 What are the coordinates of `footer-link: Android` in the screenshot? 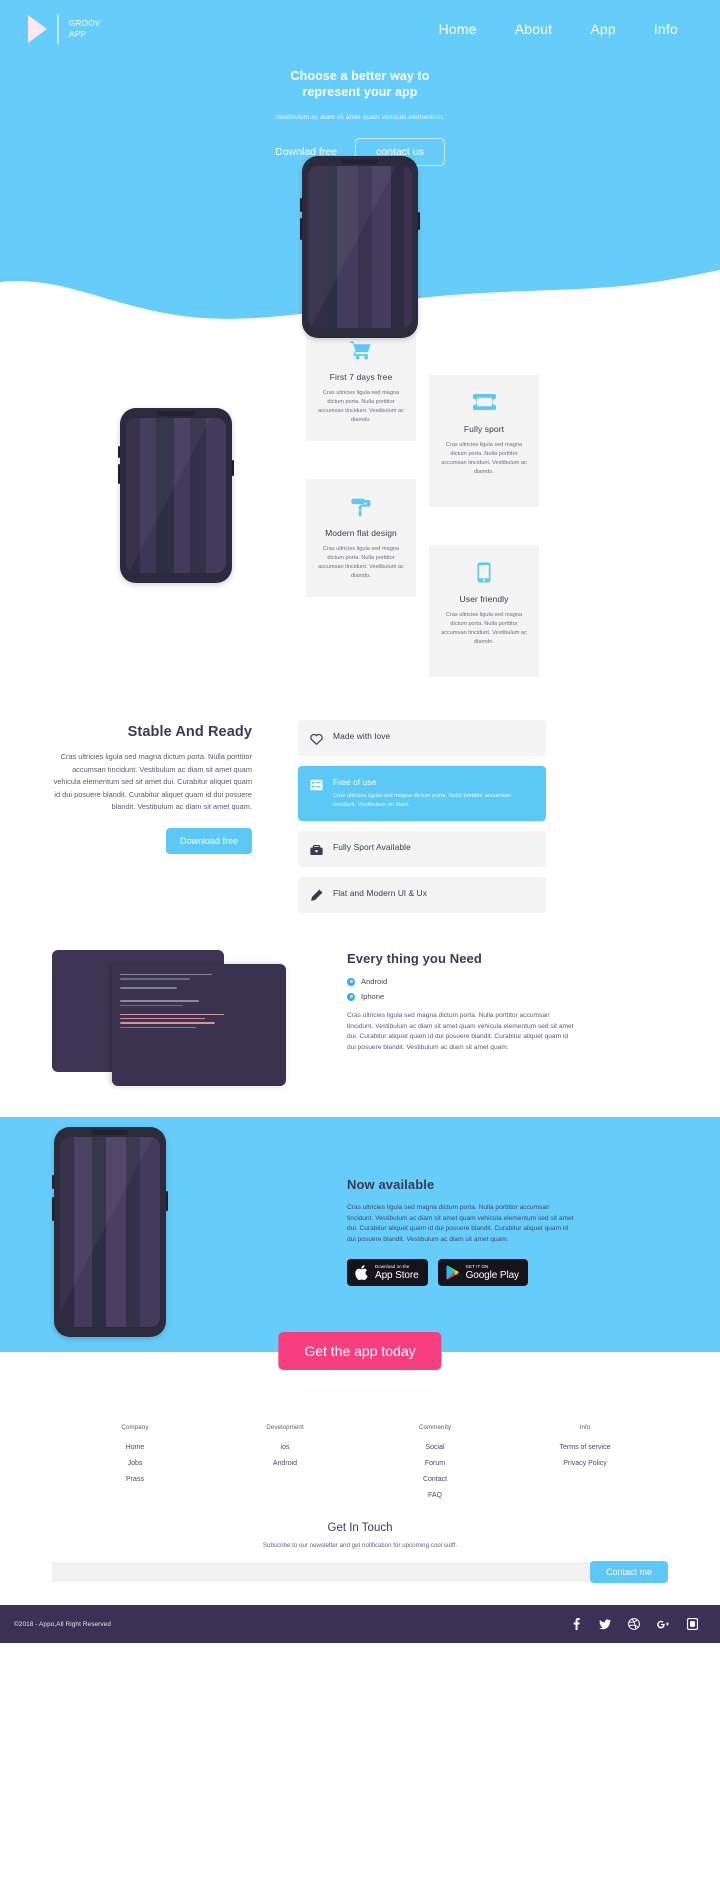 It's located at (285, 1463).